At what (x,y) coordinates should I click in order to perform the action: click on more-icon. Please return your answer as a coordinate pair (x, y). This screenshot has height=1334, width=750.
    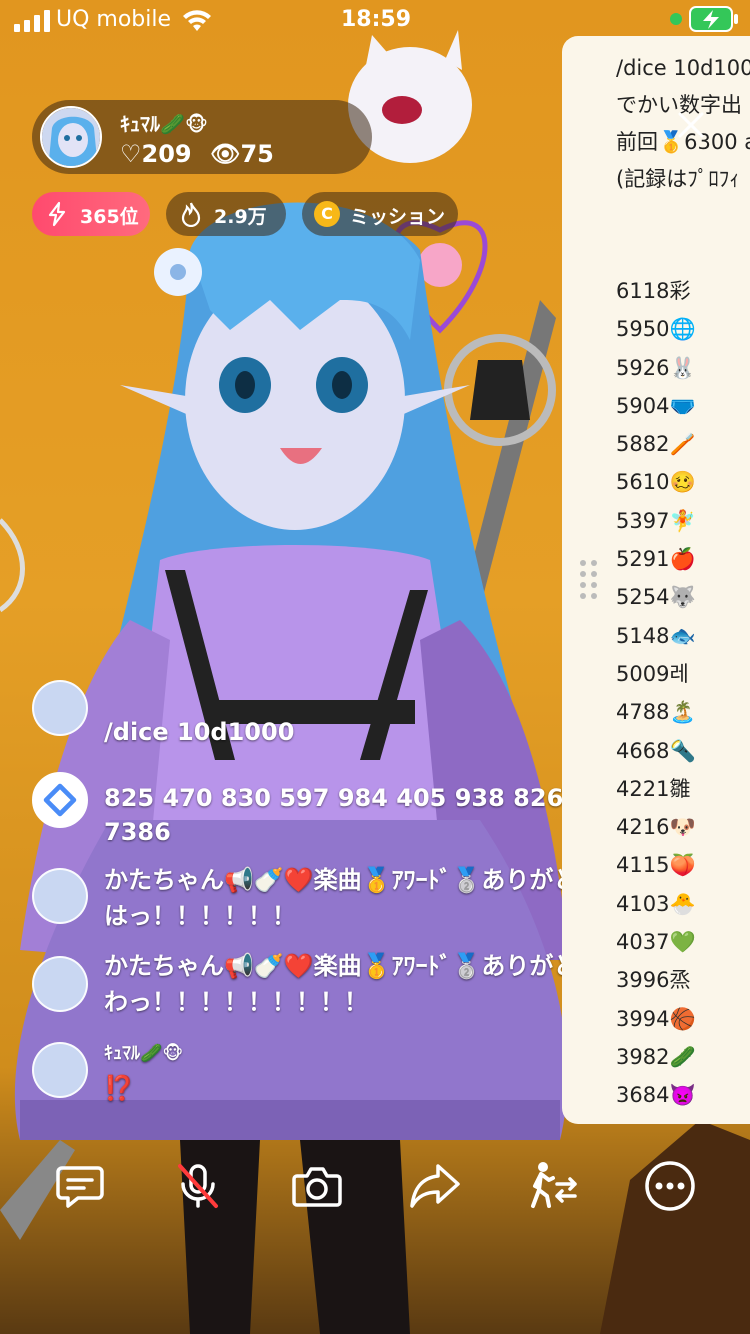
    Looking at the image, I should click on (670, 1186).